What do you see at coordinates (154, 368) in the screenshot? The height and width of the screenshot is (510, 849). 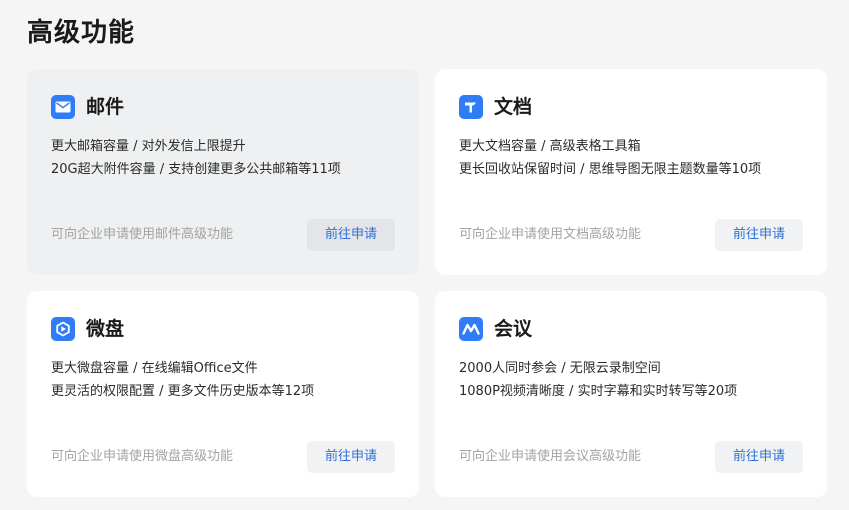 I see `feature-line: 更大微盘容量 / 在线编辑Office文件` at bounding box center [154, 368].